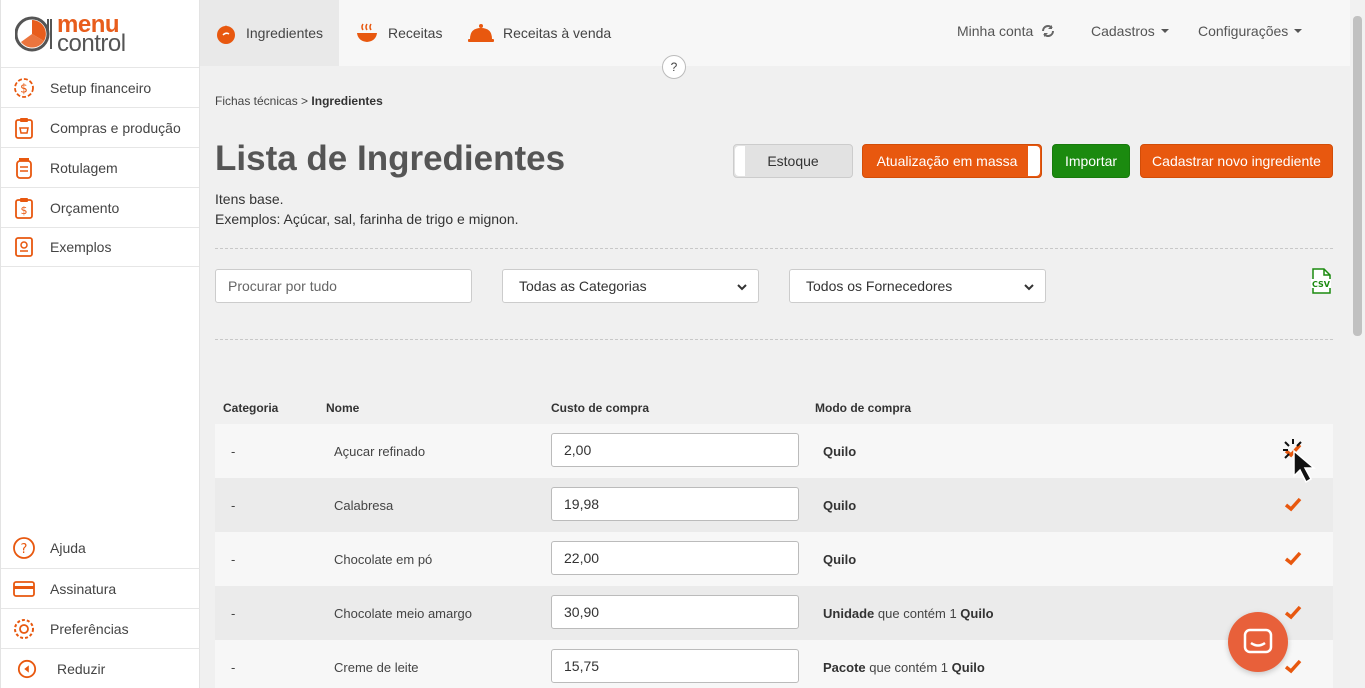 The height and width of the screenshot is (688, 1365). I want to click on cost-input: 19,98, so click(675, 504).